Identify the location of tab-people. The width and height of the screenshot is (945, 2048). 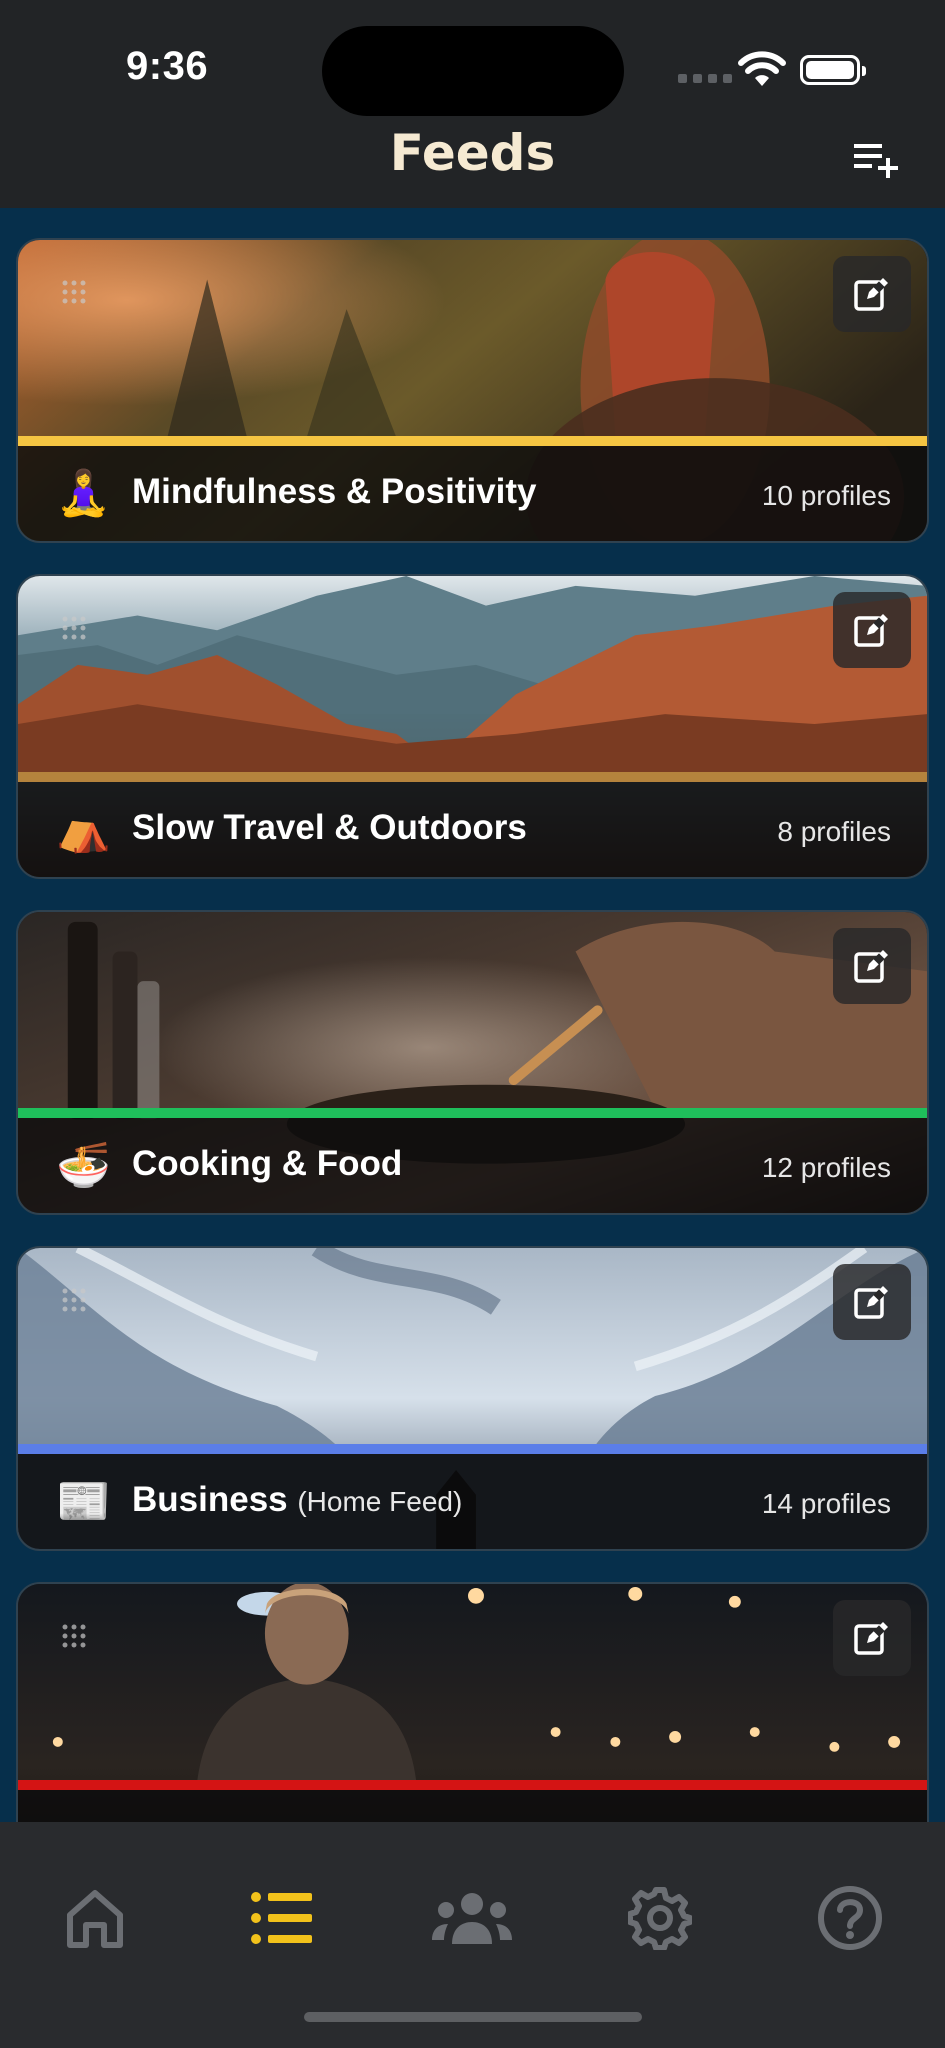
(472, 1918).